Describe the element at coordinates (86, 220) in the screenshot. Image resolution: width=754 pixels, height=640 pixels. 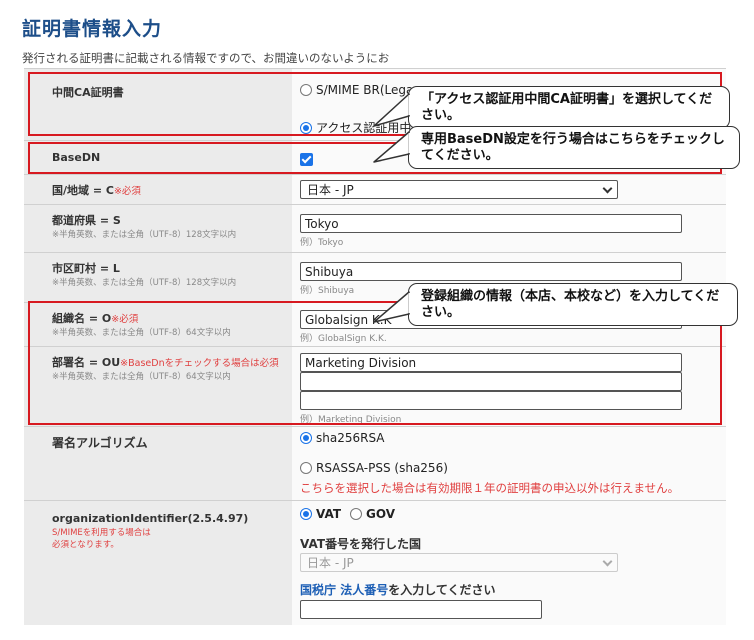
I see `state-label-text: 都道府県 = S` at that location.